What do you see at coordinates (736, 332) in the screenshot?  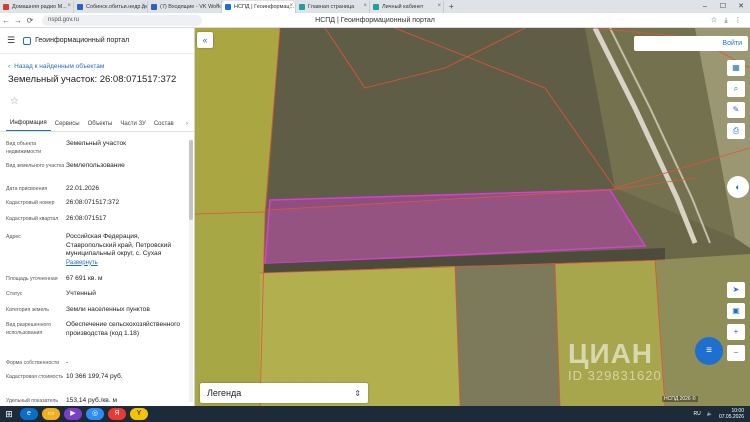 I see `zoom-in-icon: +` at bounding box center [736, 332].